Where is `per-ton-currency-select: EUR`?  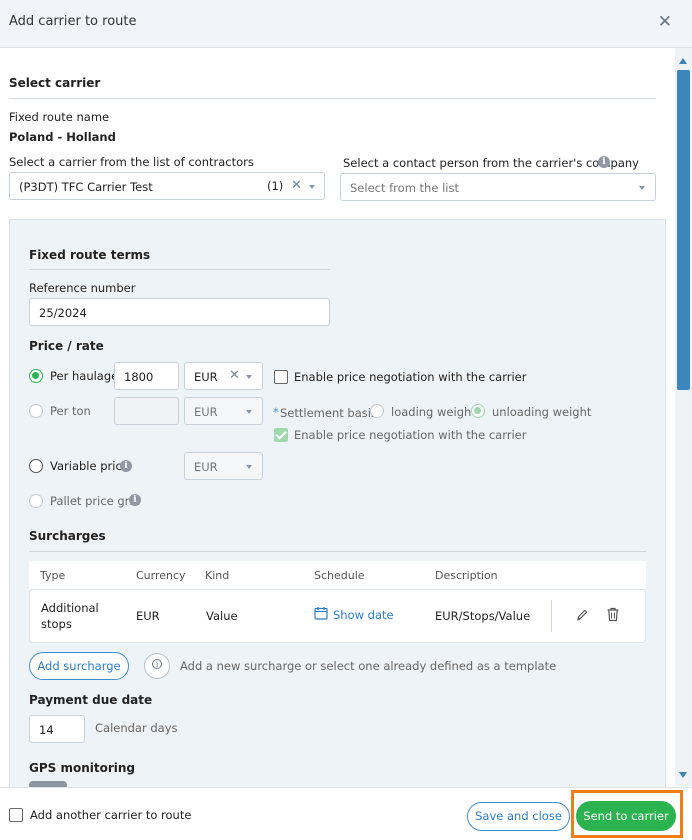
per-ton-currency-select: EUR is located at coordinates (223, 411).